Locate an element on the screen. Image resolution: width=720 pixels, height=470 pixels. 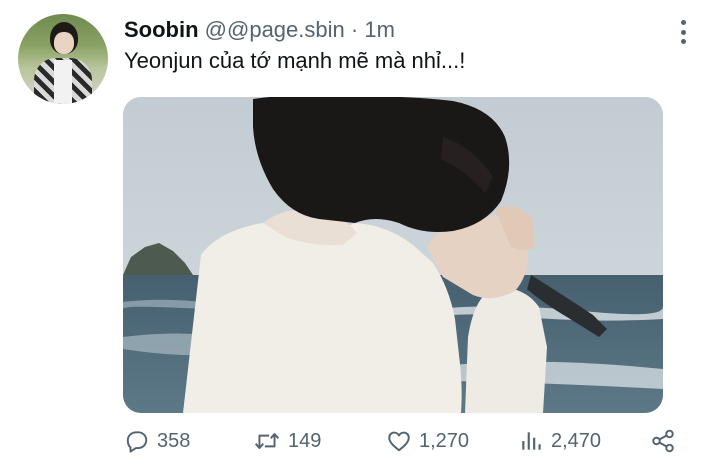
reply-button: 358 is located at coordinates (157, 441).